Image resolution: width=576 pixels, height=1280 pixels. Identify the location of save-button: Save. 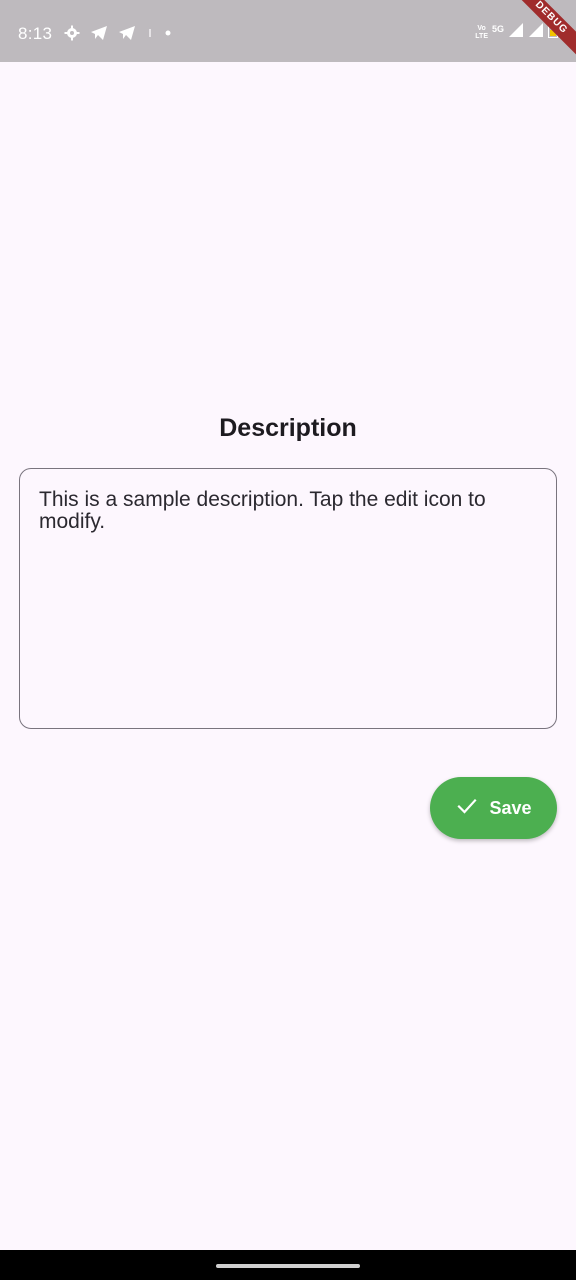
(493, 808).